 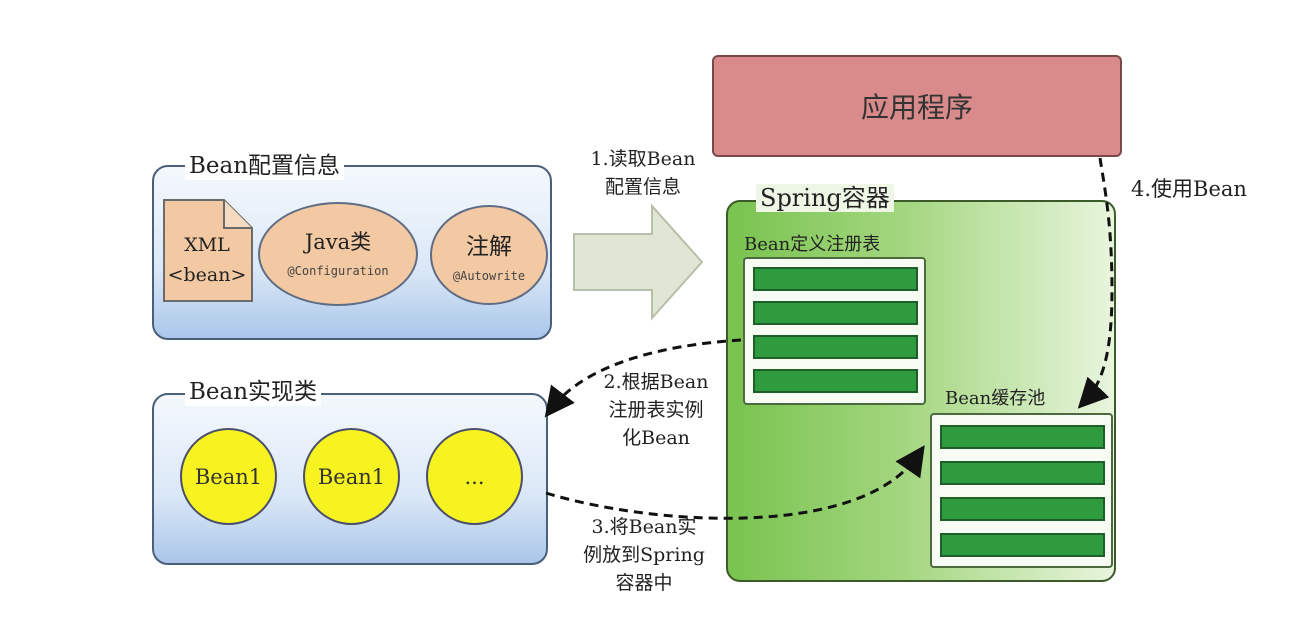 What do you see at coordinates (656, 410) in the screenshot?
I see `step2-label-line2: 注册表实例` at bounding box center [656, 410].